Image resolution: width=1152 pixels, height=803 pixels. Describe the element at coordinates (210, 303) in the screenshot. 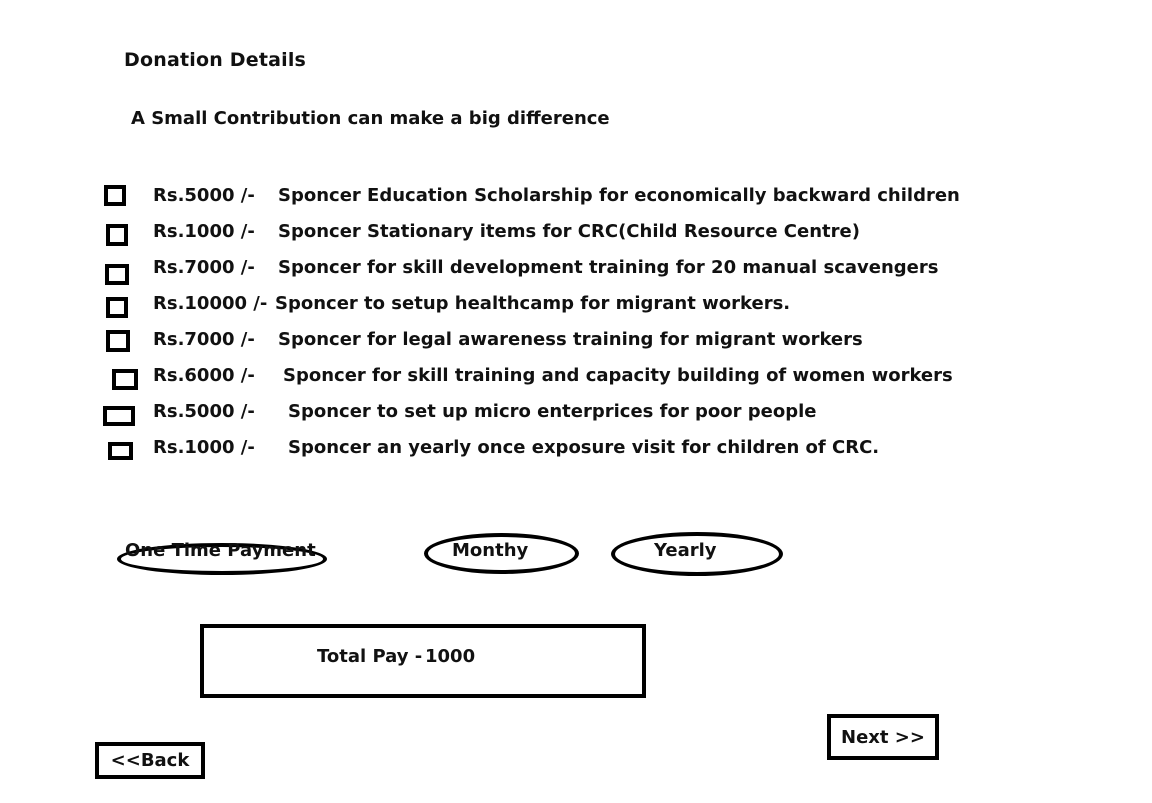

I see `donation-amount: Rs.10000 /-` at that location.